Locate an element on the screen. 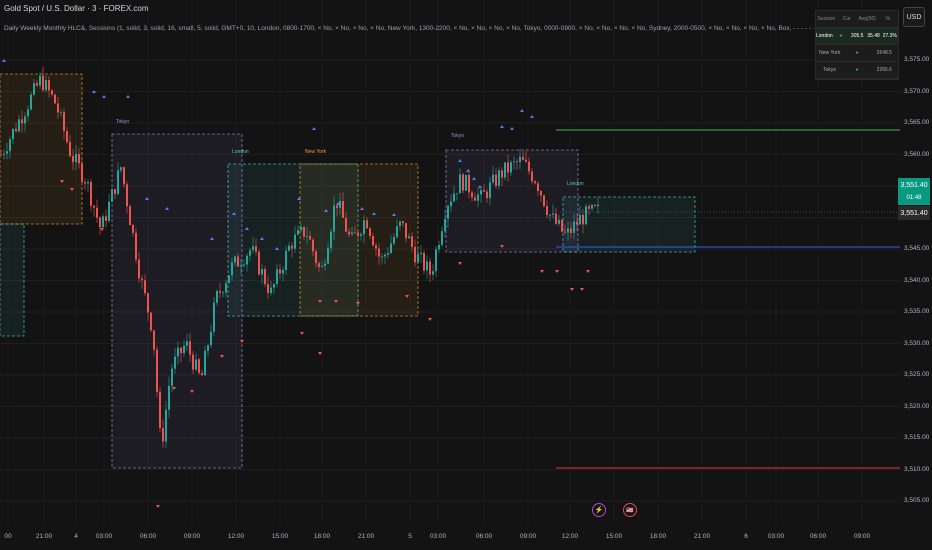  price-tick-label: 3,575.00 is located at coordinates (917, 59).